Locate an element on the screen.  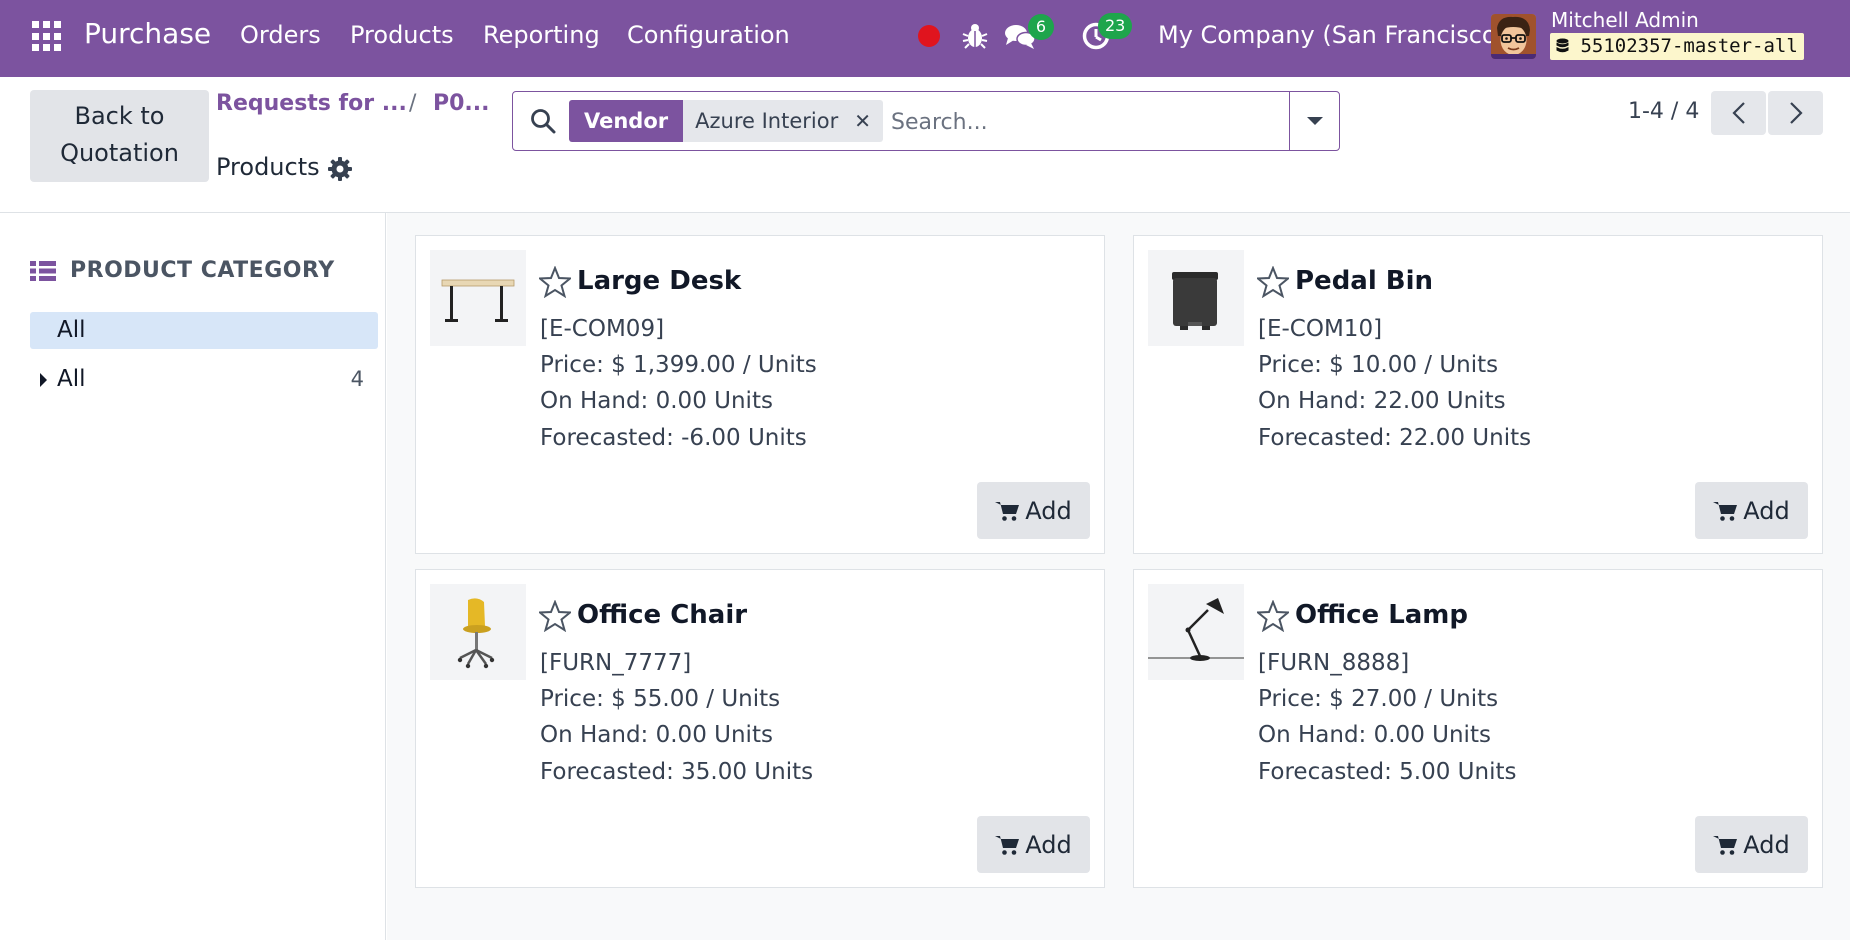
category-item-all: All 4 is located at coordinates (204, 379).